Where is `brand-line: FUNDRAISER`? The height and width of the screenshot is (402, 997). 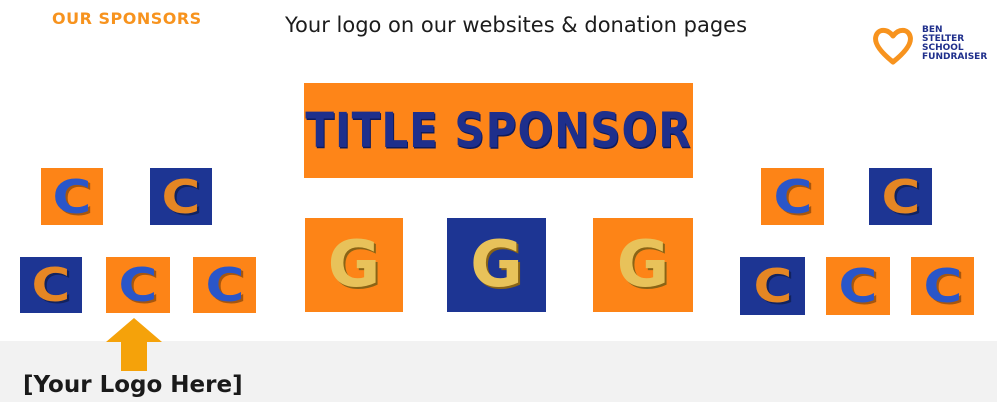 brand-line: FUNDRAISER is located at coordinates (955, 57).